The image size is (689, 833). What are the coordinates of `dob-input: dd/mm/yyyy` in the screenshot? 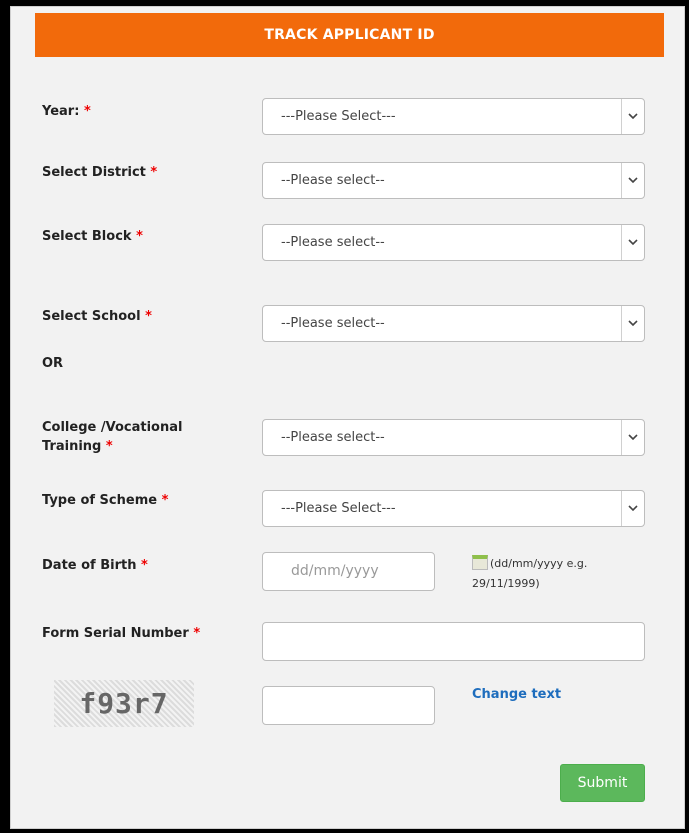 It's located at (348, 571).